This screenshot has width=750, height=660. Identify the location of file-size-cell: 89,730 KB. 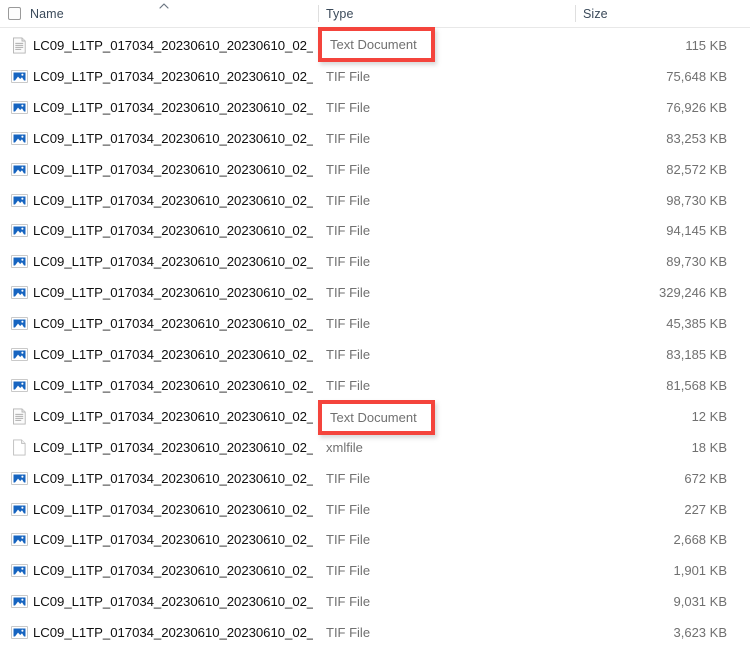
(696, 262).